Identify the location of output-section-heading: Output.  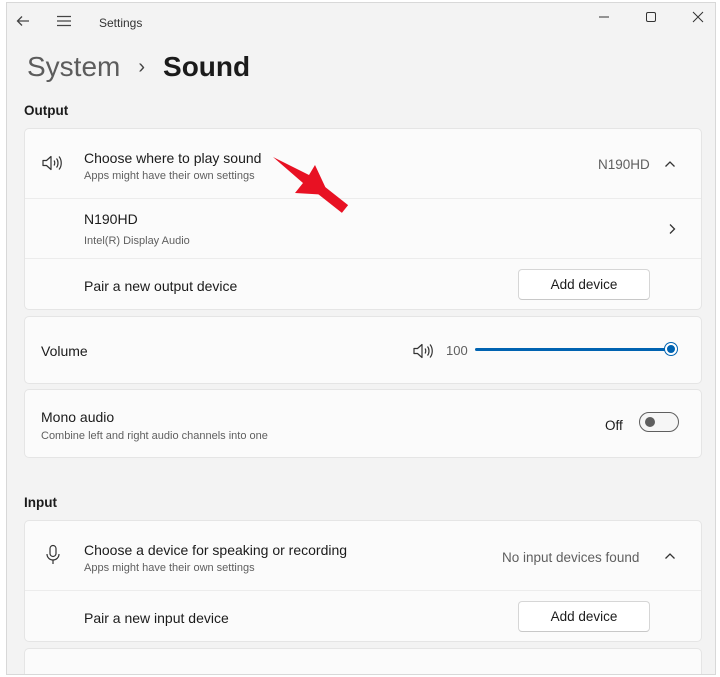
(46, 110).